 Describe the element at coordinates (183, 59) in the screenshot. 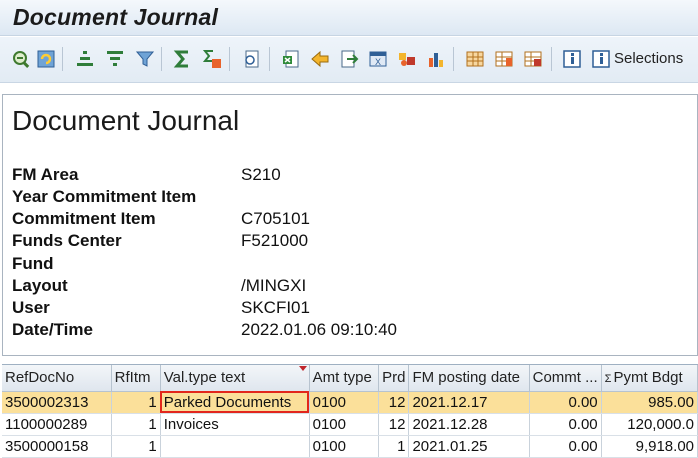

I see `sum-icon` at that location.